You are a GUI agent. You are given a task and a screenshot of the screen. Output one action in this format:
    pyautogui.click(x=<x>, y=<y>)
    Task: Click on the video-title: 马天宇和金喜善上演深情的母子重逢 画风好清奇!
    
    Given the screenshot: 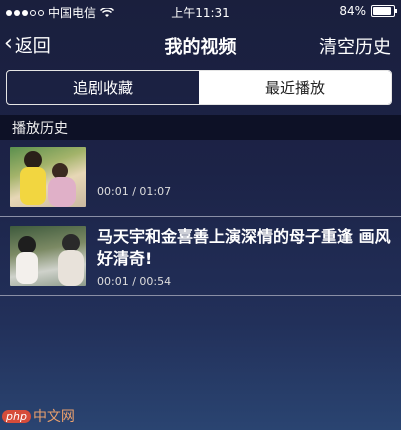 What is the action you would take?
    pyautogui.click(x=244, y=247)
    